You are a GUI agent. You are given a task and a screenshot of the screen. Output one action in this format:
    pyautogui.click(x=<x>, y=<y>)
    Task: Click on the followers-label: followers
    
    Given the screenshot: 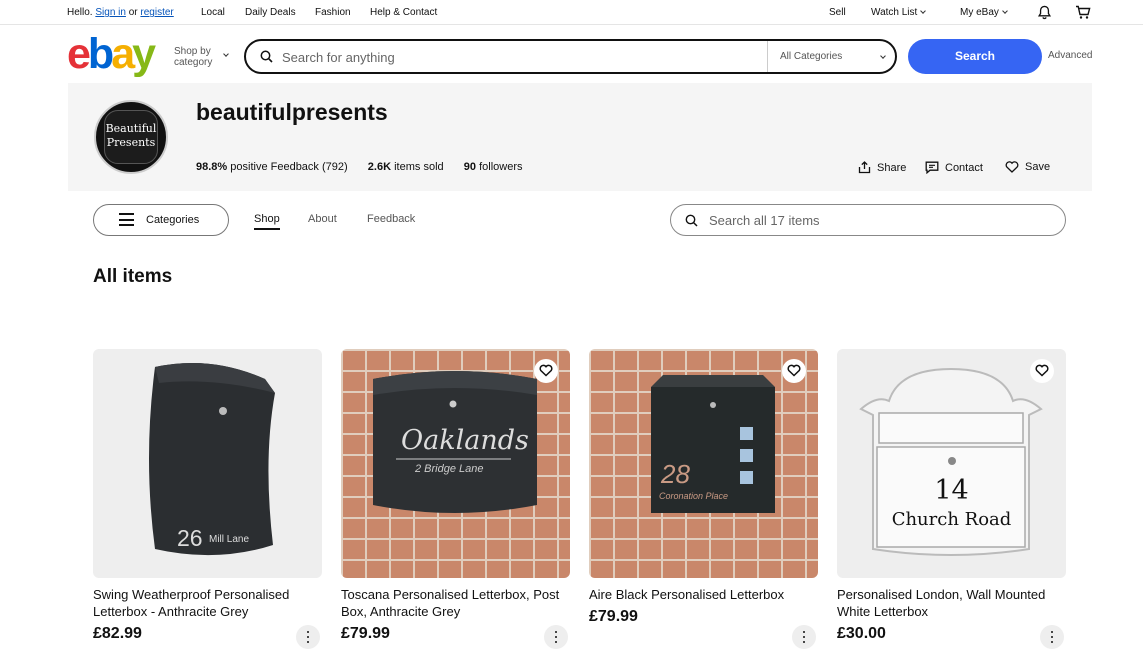 What is the action you would take?
    pyautogui.click(x=501, y=167)
    